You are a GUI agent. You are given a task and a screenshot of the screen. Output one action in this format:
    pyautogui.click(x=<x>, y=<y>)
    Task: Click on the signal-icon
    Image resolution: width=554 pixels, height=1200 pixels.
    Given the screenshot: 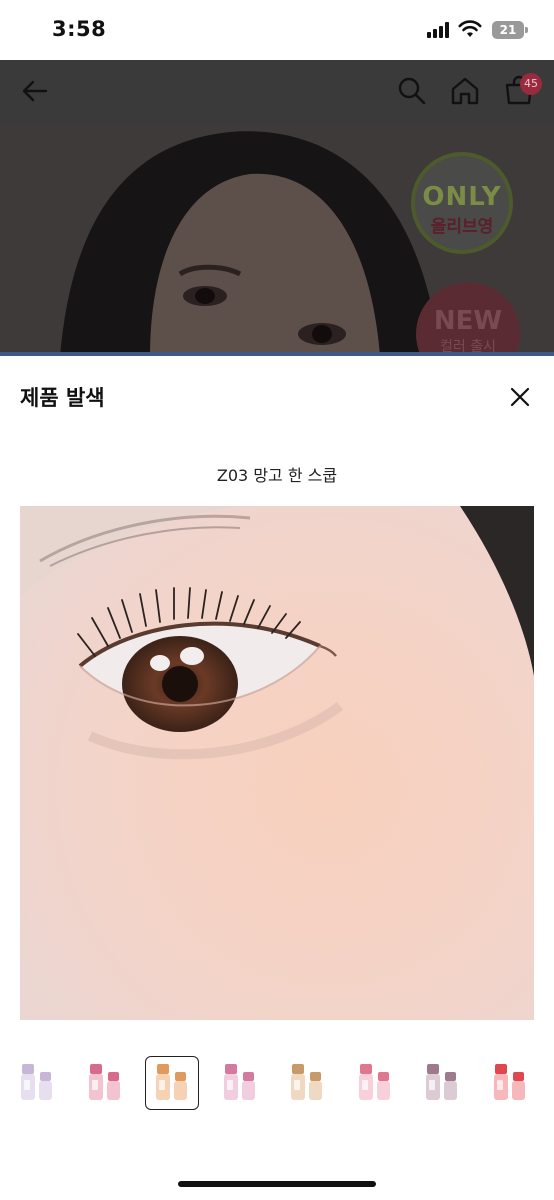 What is the action you would take?
    pyautogui.click(x=440, y=30)
    